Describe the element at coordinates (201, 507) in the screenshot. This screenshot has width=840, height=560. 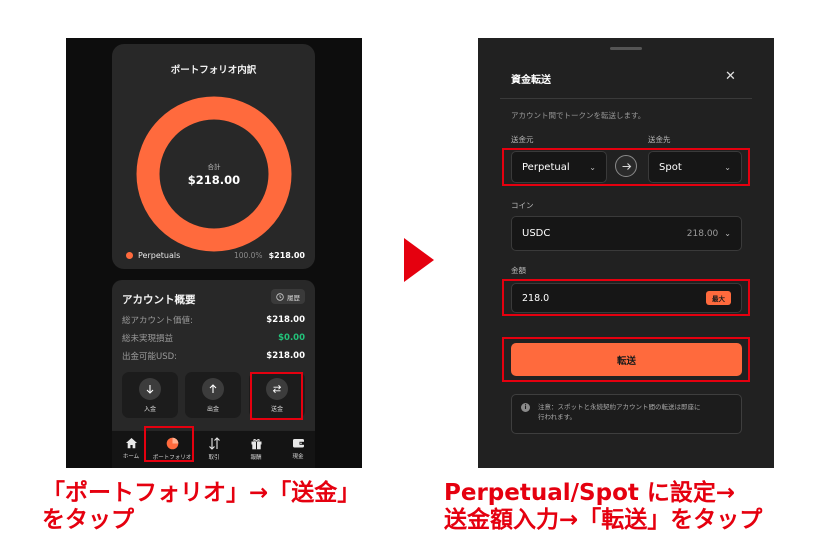
I see `left-caption: 「ポートフォリオ」→「送金」 をタップ` at that location.